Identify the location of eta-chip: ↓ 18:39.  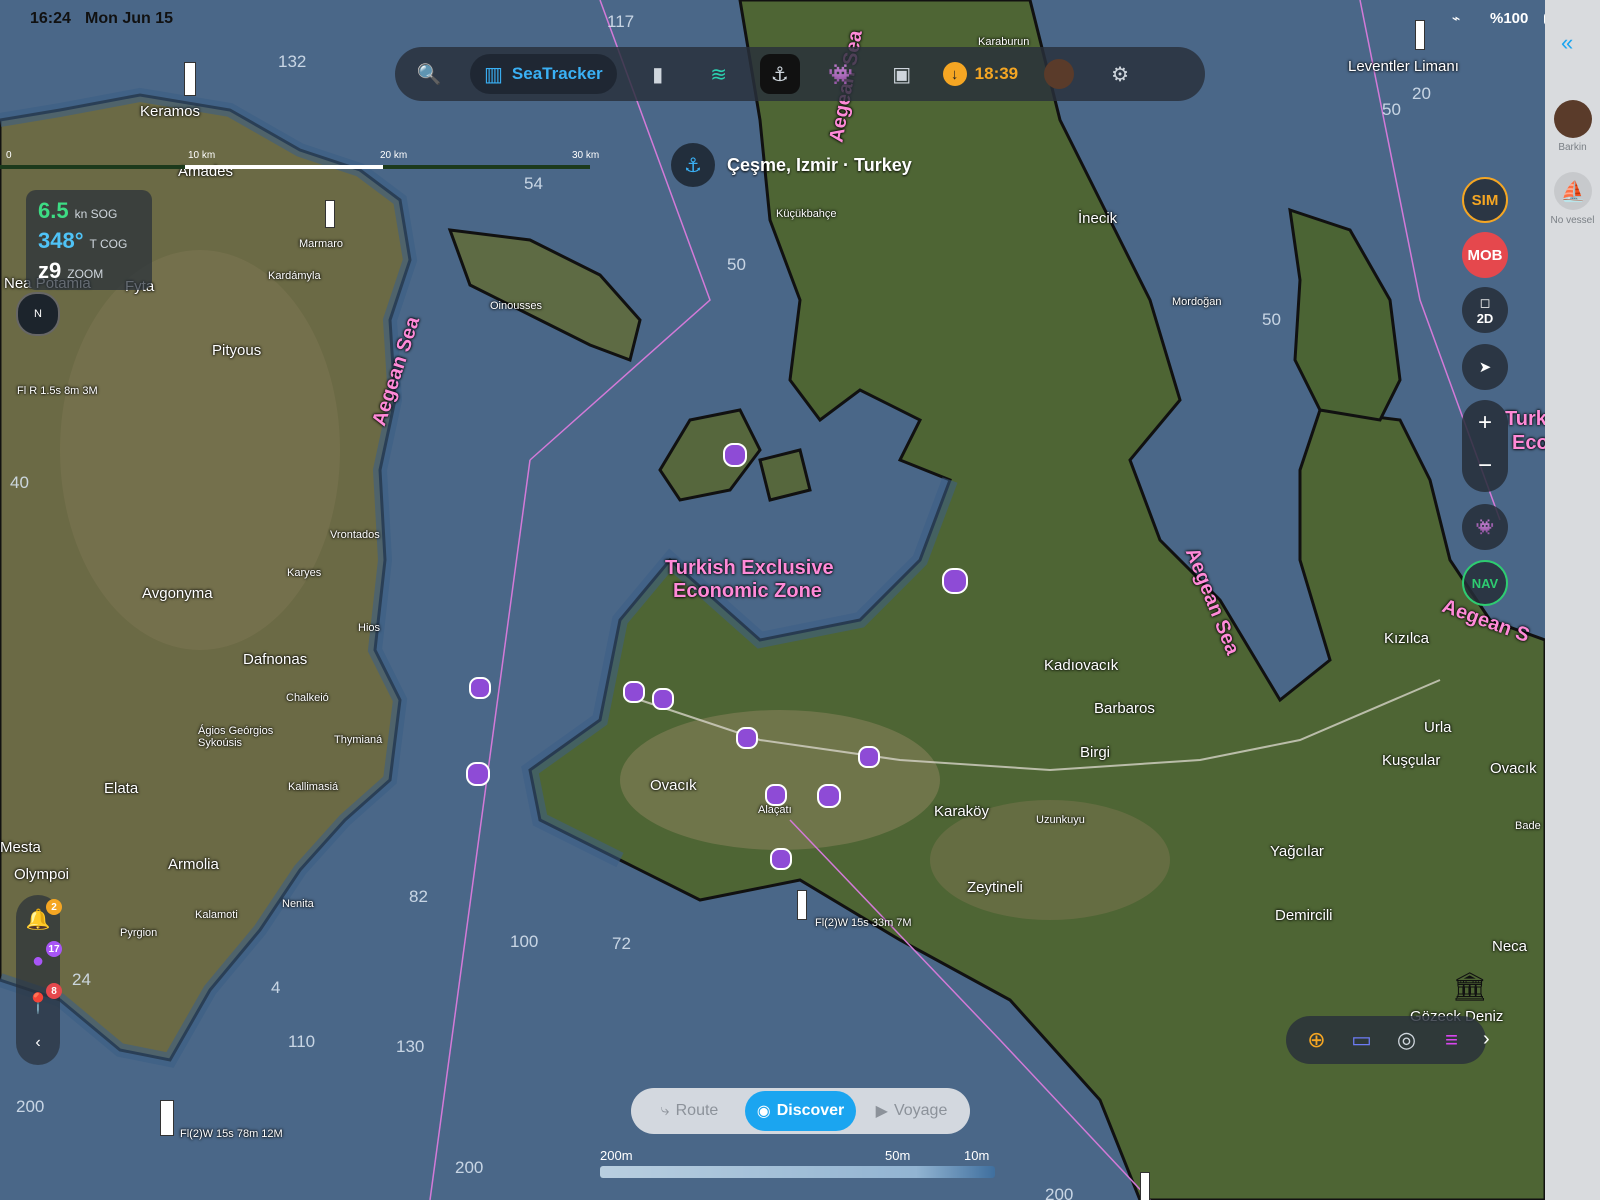
(980, 74).